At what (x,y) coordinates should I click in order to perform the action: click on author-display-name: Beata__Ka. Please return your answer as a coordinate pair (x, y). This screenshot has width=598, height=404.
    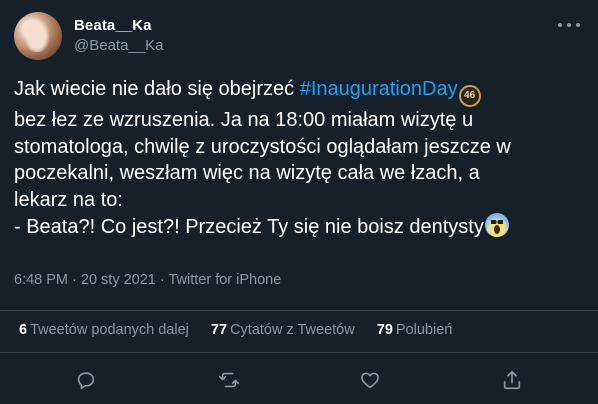
    Looking at the image, I should click on (113, 25).